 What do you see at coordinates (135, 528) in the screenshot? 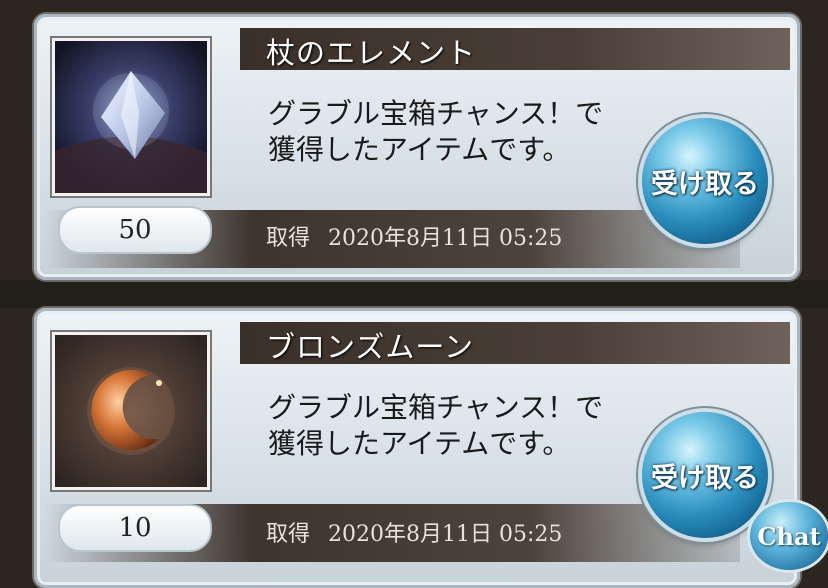
I see `quantity-badge: 10` at bounding box center [135, 528].